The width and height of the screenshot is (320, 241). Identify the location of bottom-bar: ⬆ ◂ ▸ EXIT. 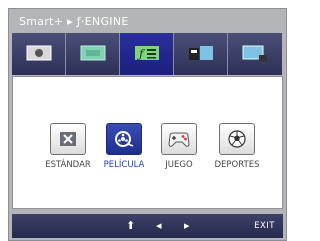
(147, 226).